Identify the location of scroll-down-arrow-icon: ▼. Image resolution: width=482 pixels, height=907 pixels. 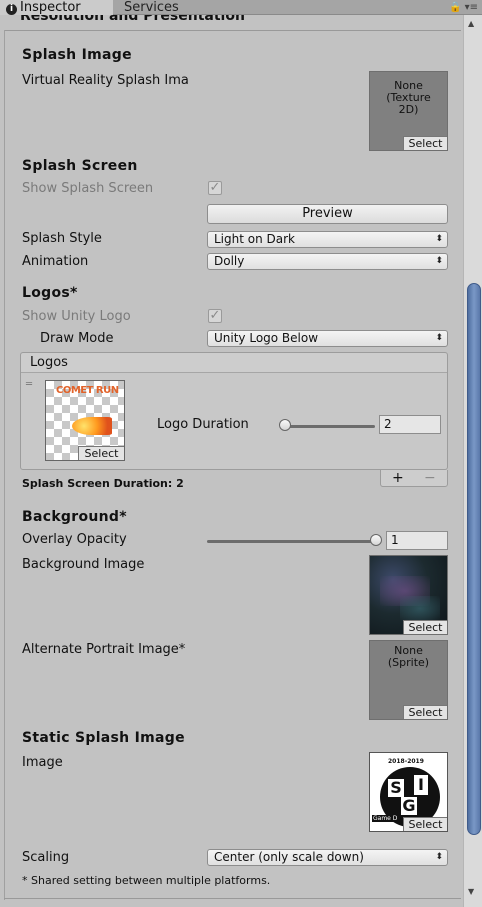
(471, 891).